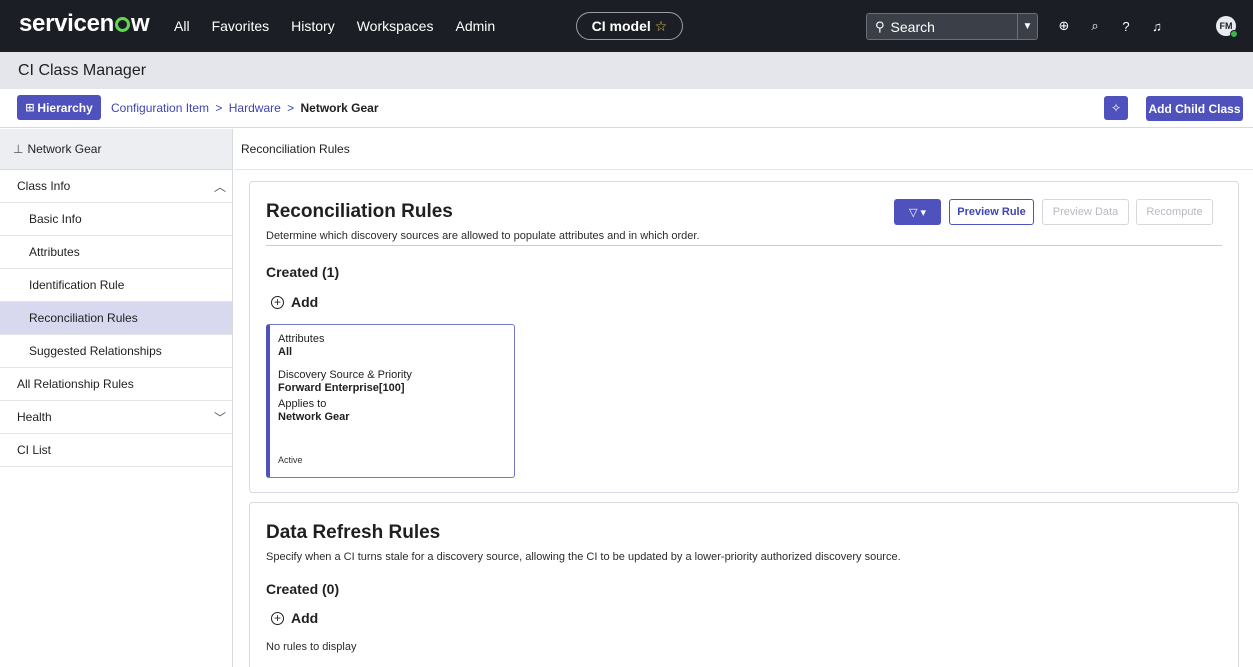 This screenshot has width=1253, height=667. I want to click on logo-text-pre: servicen, so click(67, 23).